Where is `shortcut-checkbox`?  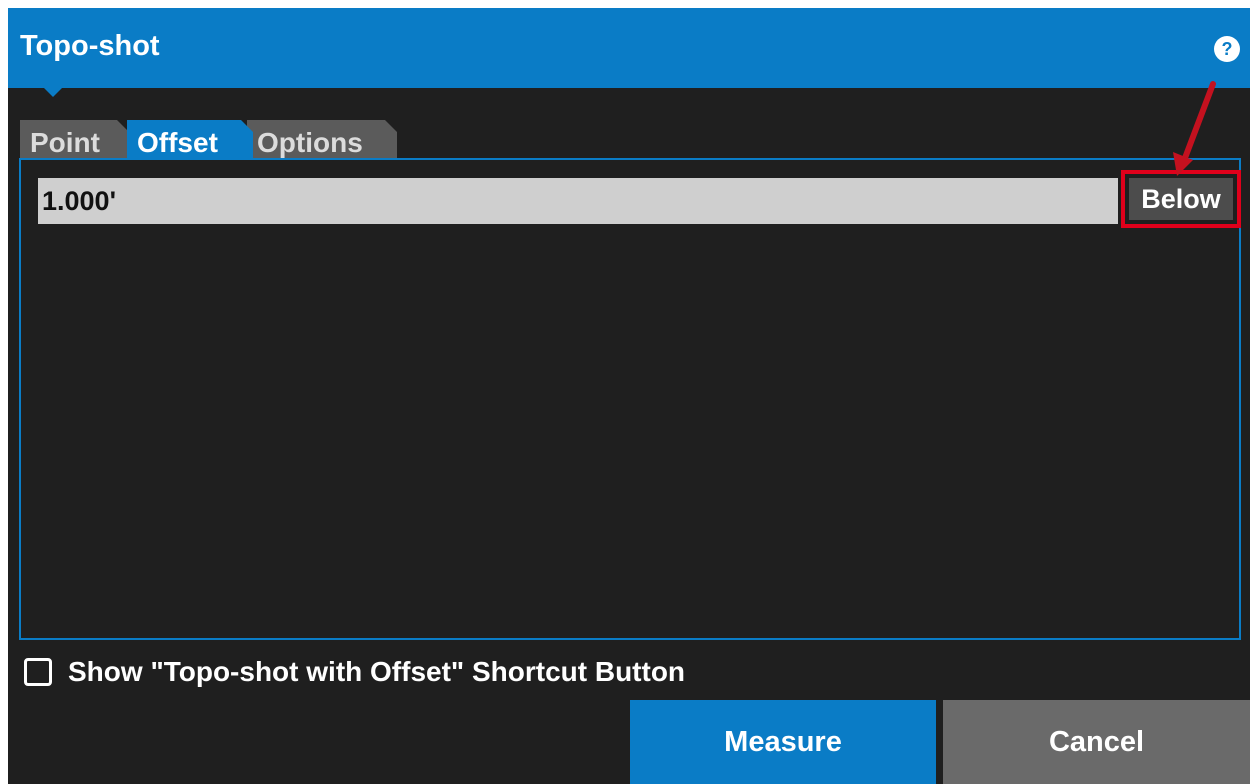
shortcut-checkbox is located at coordinates (38, 672).